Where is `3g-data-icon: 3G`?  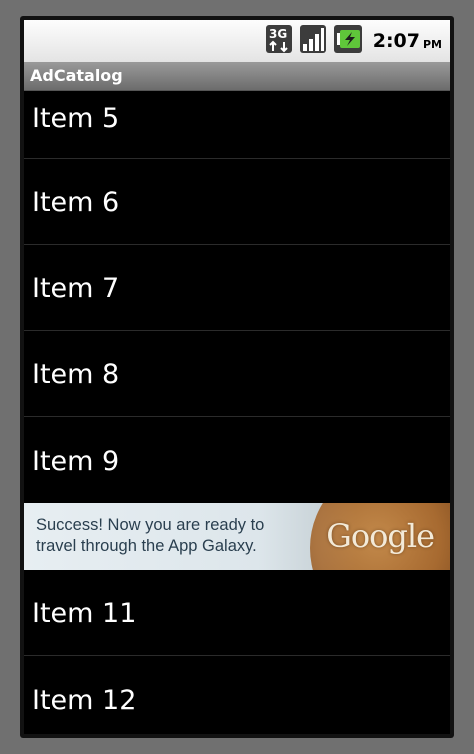
3g-data-icon: 3G is located at coordinates (279, 41).